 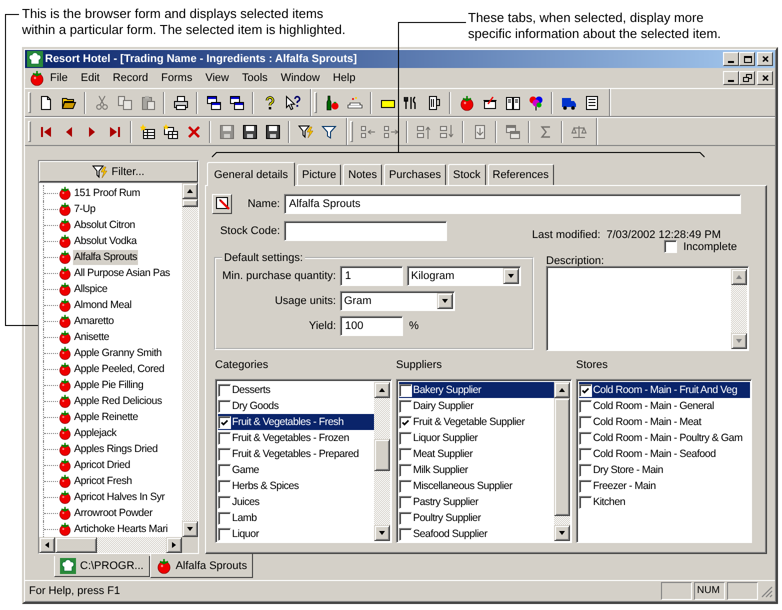 I want to click on menu-item: Window, so click(x=300, y=78).